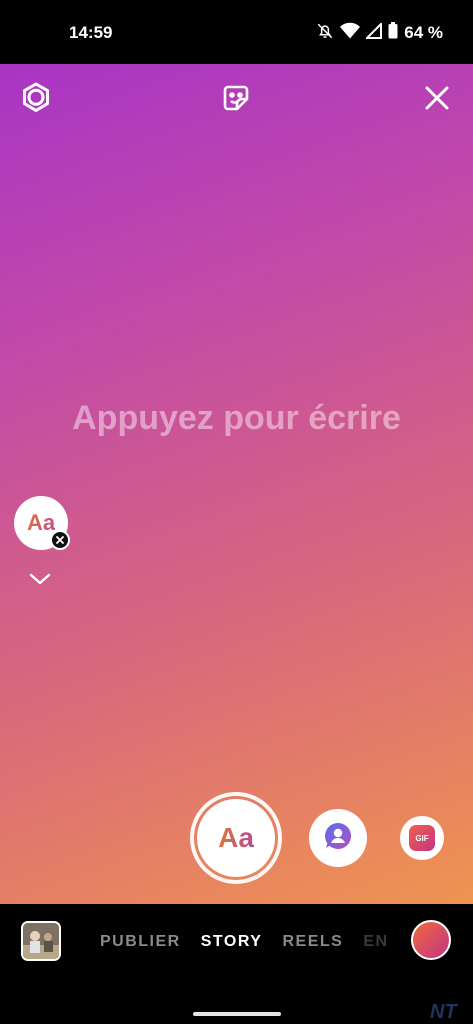 The width and height of the screenshot is (473, 1024). What do you see at coordinates (312, 942) in the screenshot?
I see `tab-reels: REELS` at bounding box center [312, 942].